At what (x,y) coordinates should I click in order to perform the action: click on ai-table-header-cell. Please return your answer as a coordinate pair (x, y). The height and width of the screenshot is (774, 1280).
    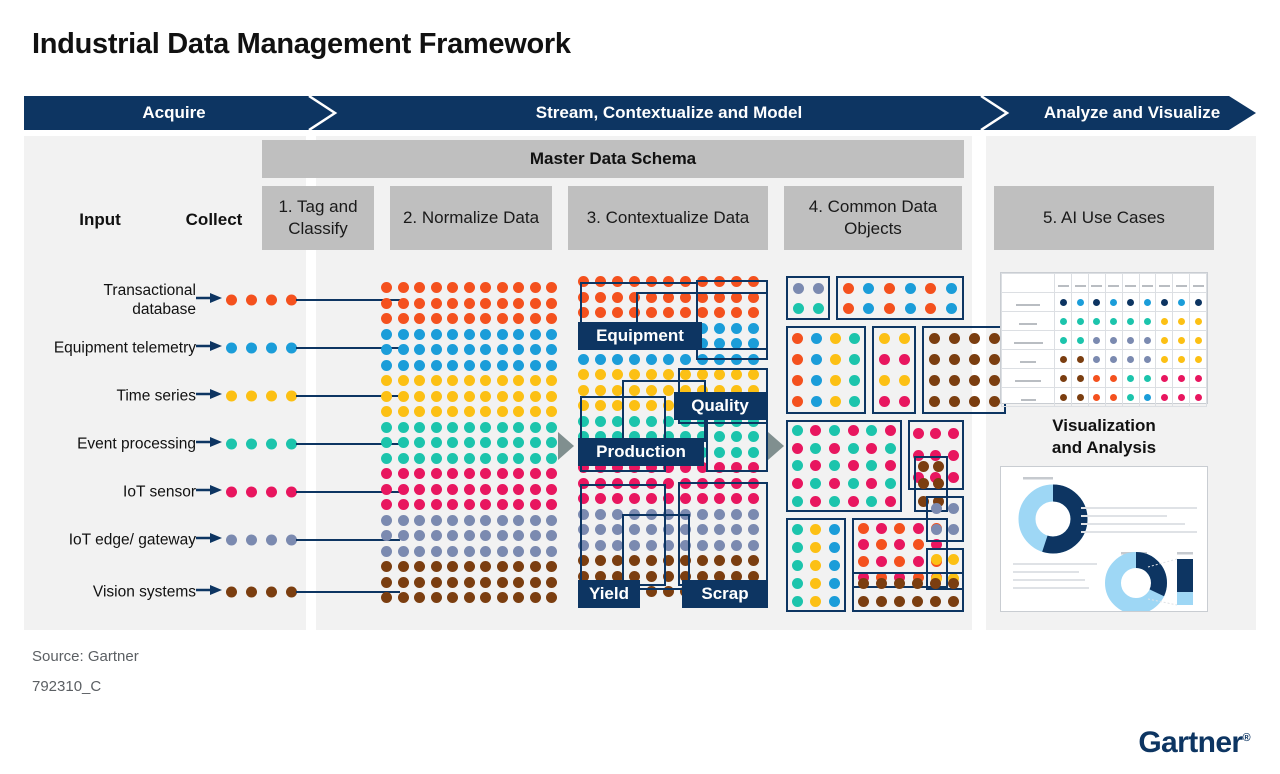
    Looking at the image, I should click on (1147, 283).